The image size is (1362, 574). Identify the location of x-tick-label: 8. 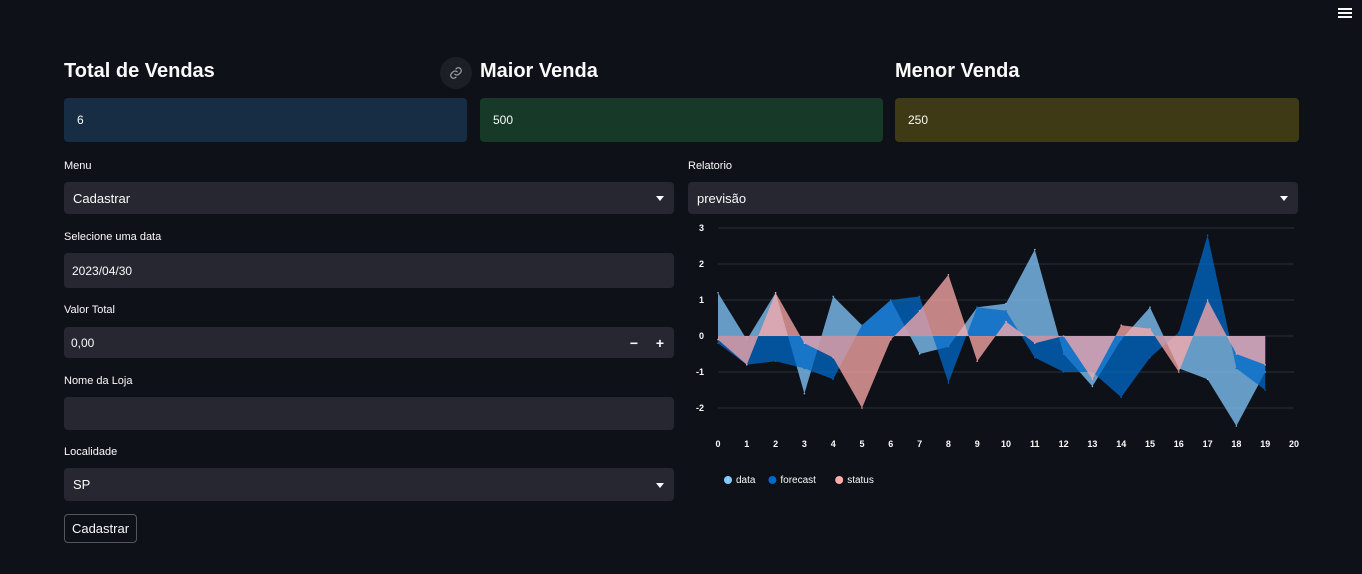
(948, 444).